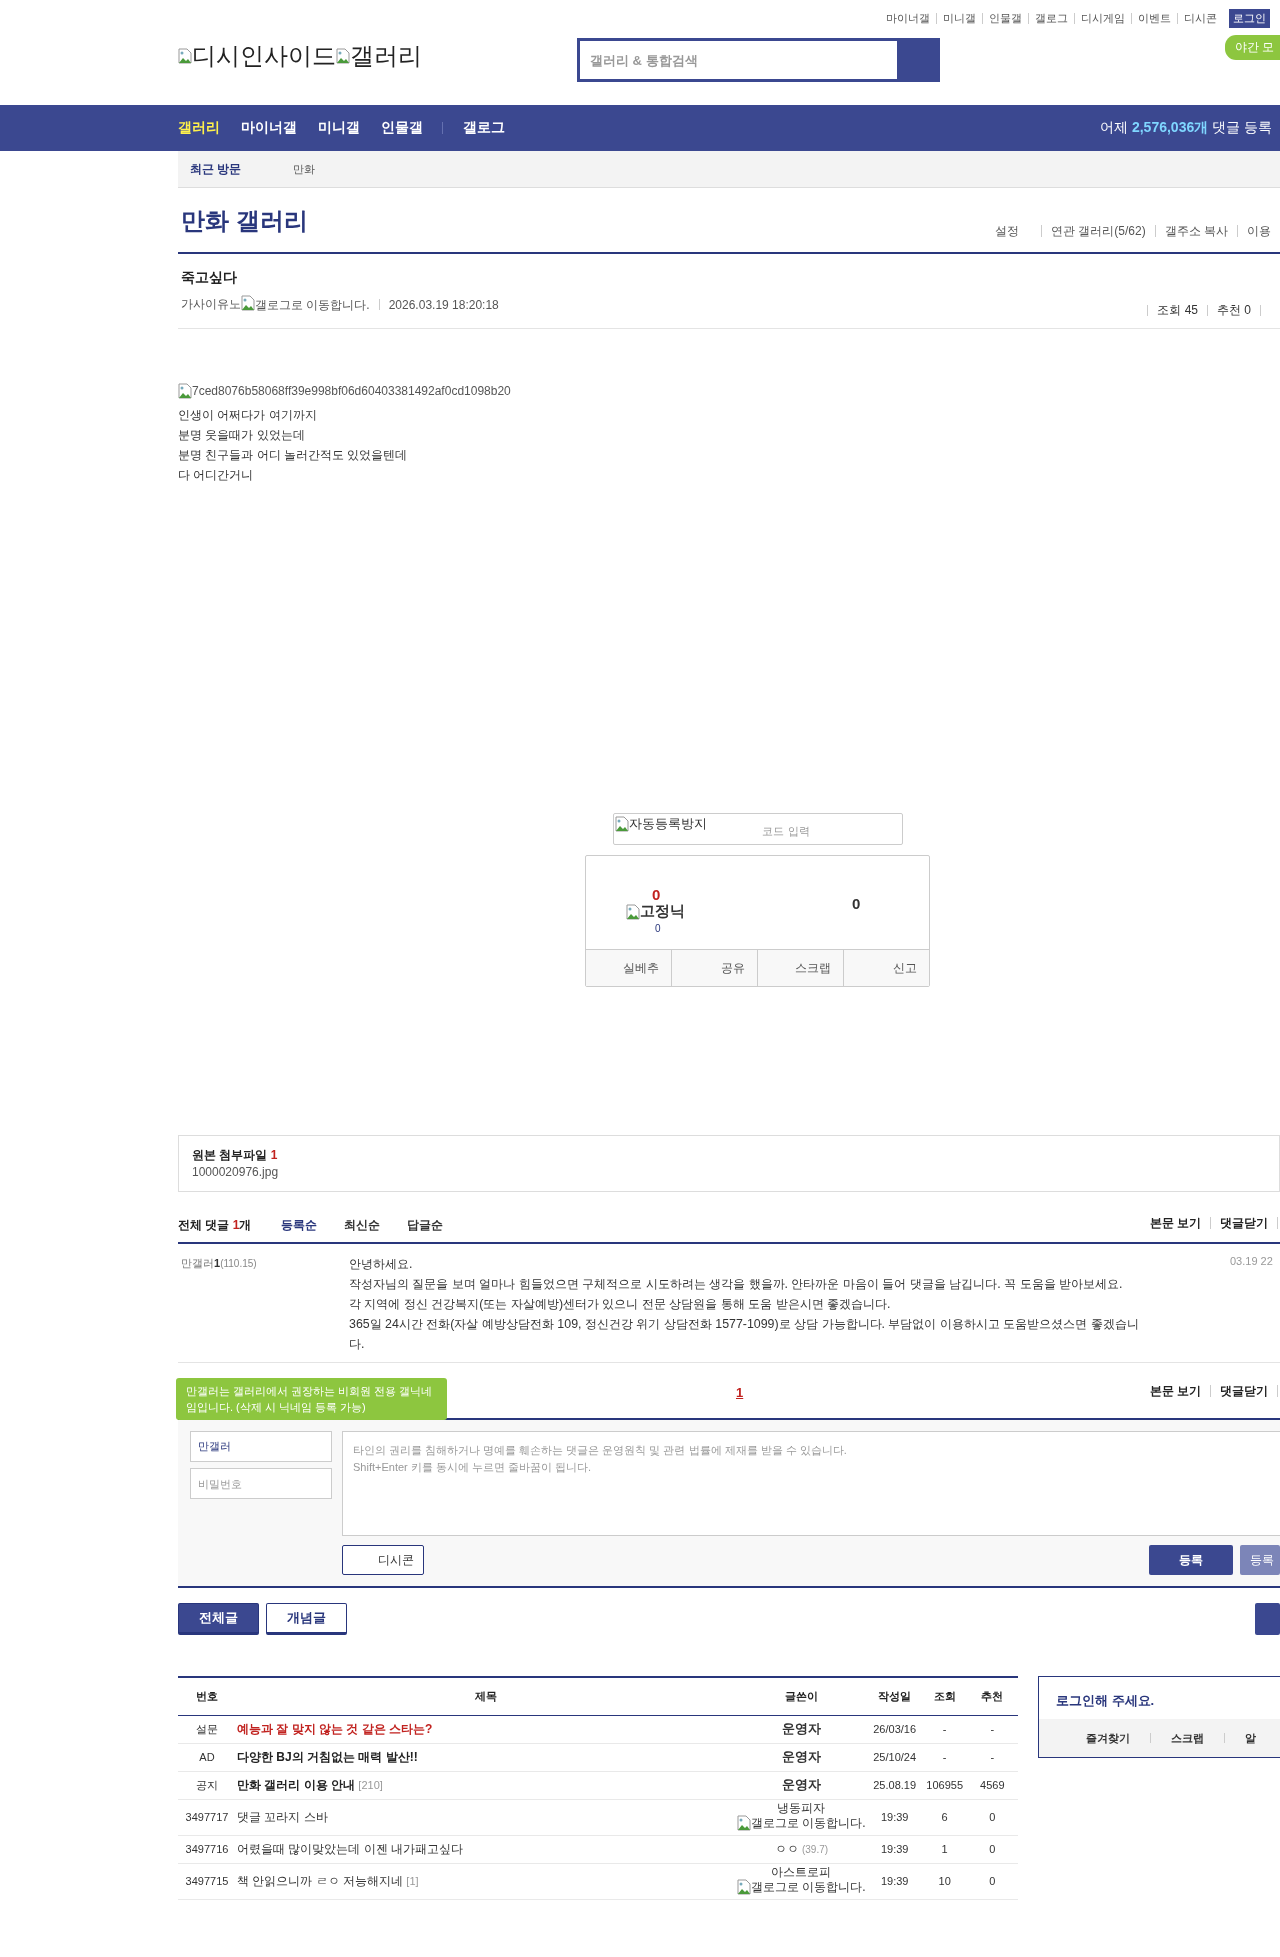 Image resolution: width=1280 pixels, height=1957 pixels. I want to click on writer-name: ㅇㅇ, so click(786, 1848).